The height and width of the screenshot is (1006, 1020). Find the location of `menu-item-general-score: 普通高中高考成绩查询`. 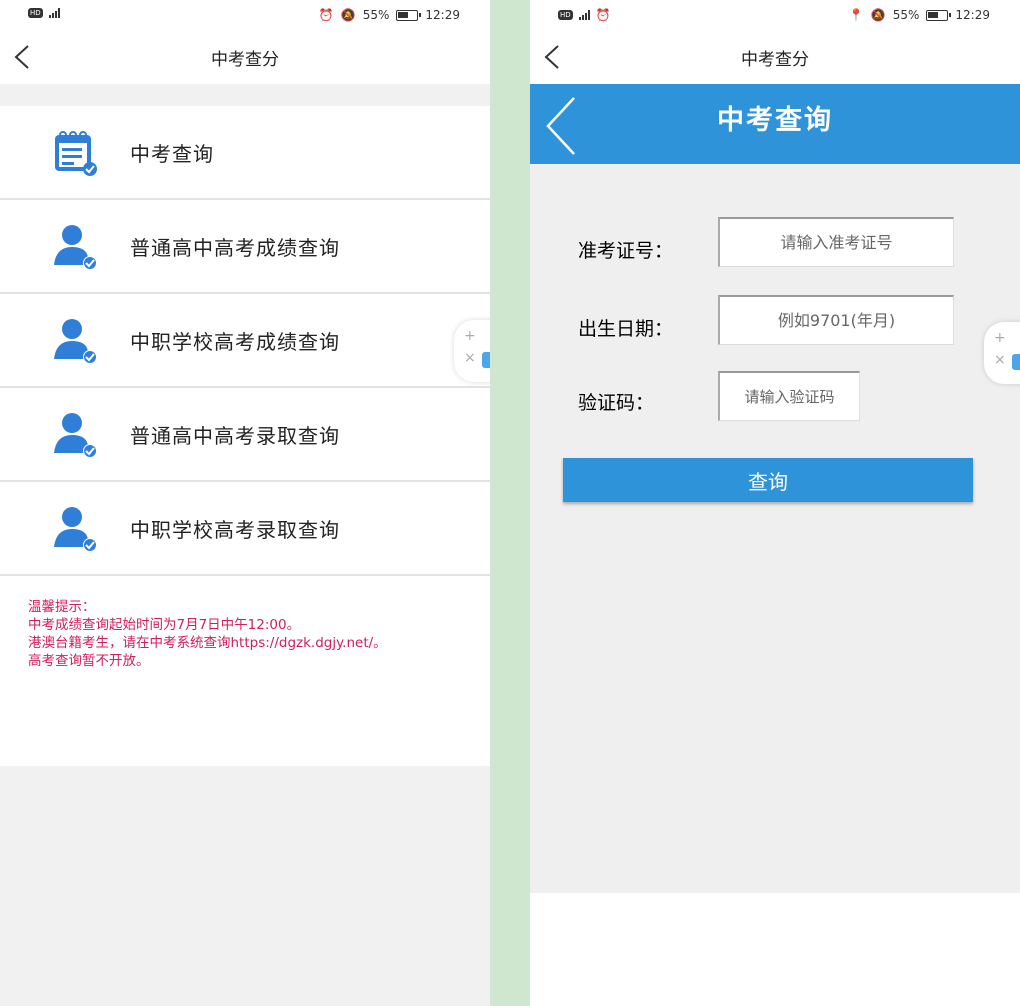

menu-item-general-score: 普通高中高考成绩查询 is located at coordinates (245, 247).